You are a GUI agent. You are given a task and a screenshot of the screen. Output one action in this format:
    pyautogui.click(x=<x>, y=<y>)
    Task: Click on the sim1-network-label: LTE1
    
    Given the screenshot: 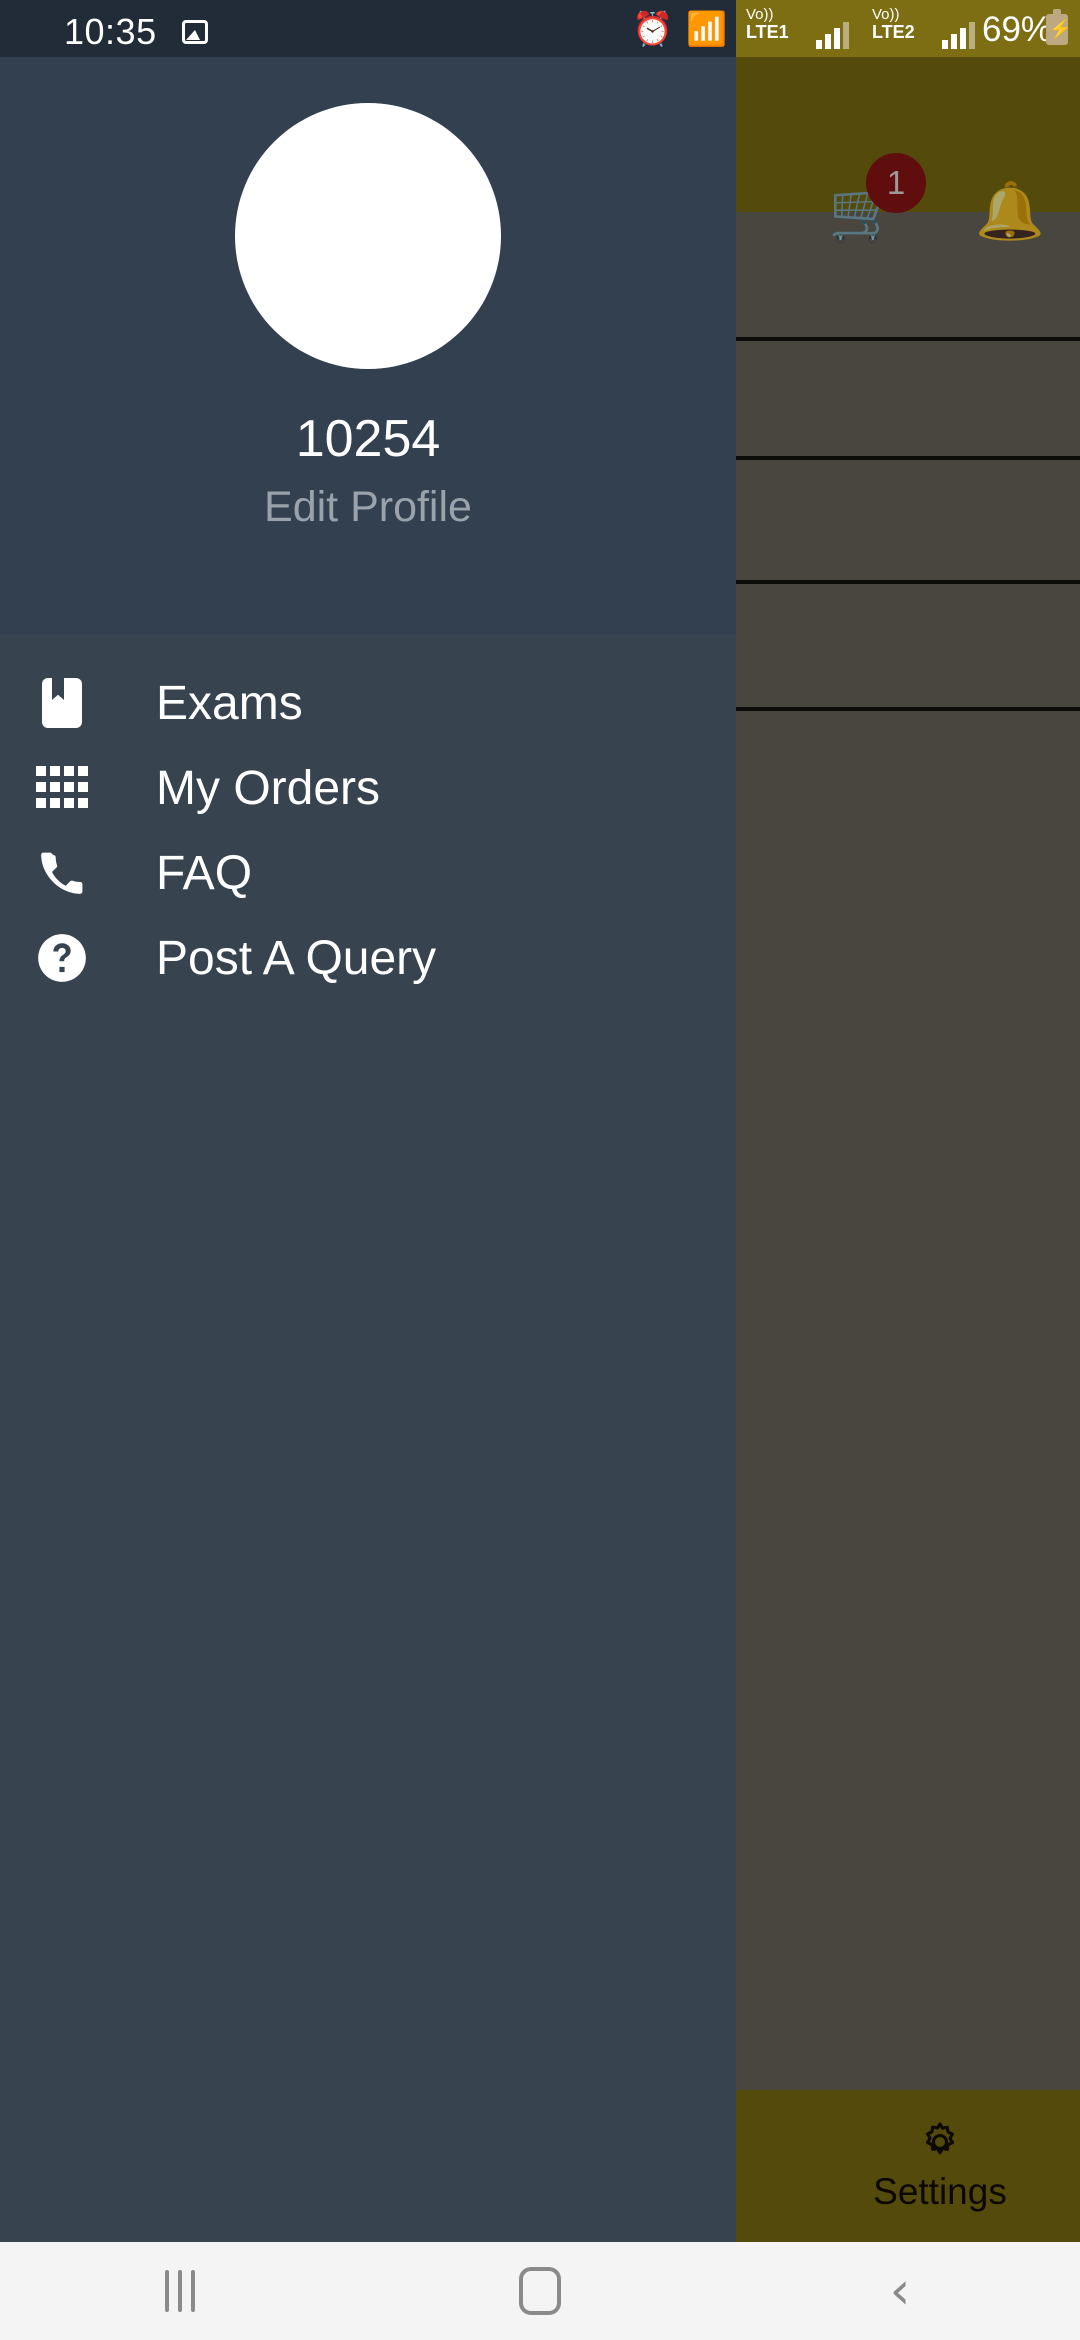 What is the action you would take?
    pyautogui.click(x=767, y=32)
    